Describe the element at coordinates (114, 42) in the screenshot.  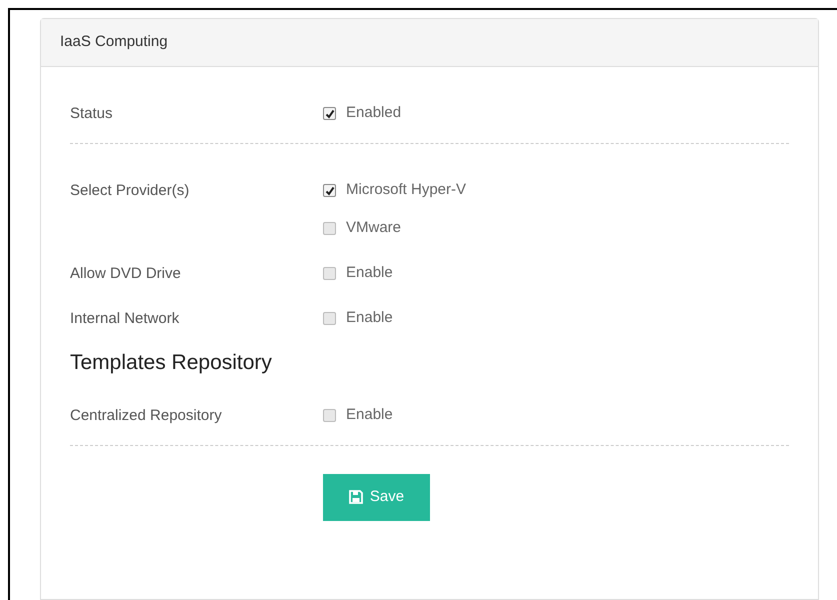
I see `panel-title: IaaS Computing` at that location.